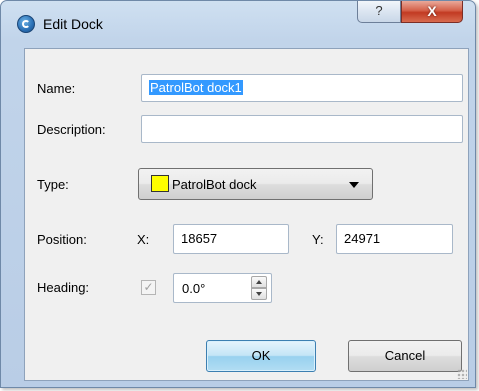 This screenshot has width=479, height=391. Describe the element at coordinates (432, 12) in the screenshot. I see `close-button: X` at that location.